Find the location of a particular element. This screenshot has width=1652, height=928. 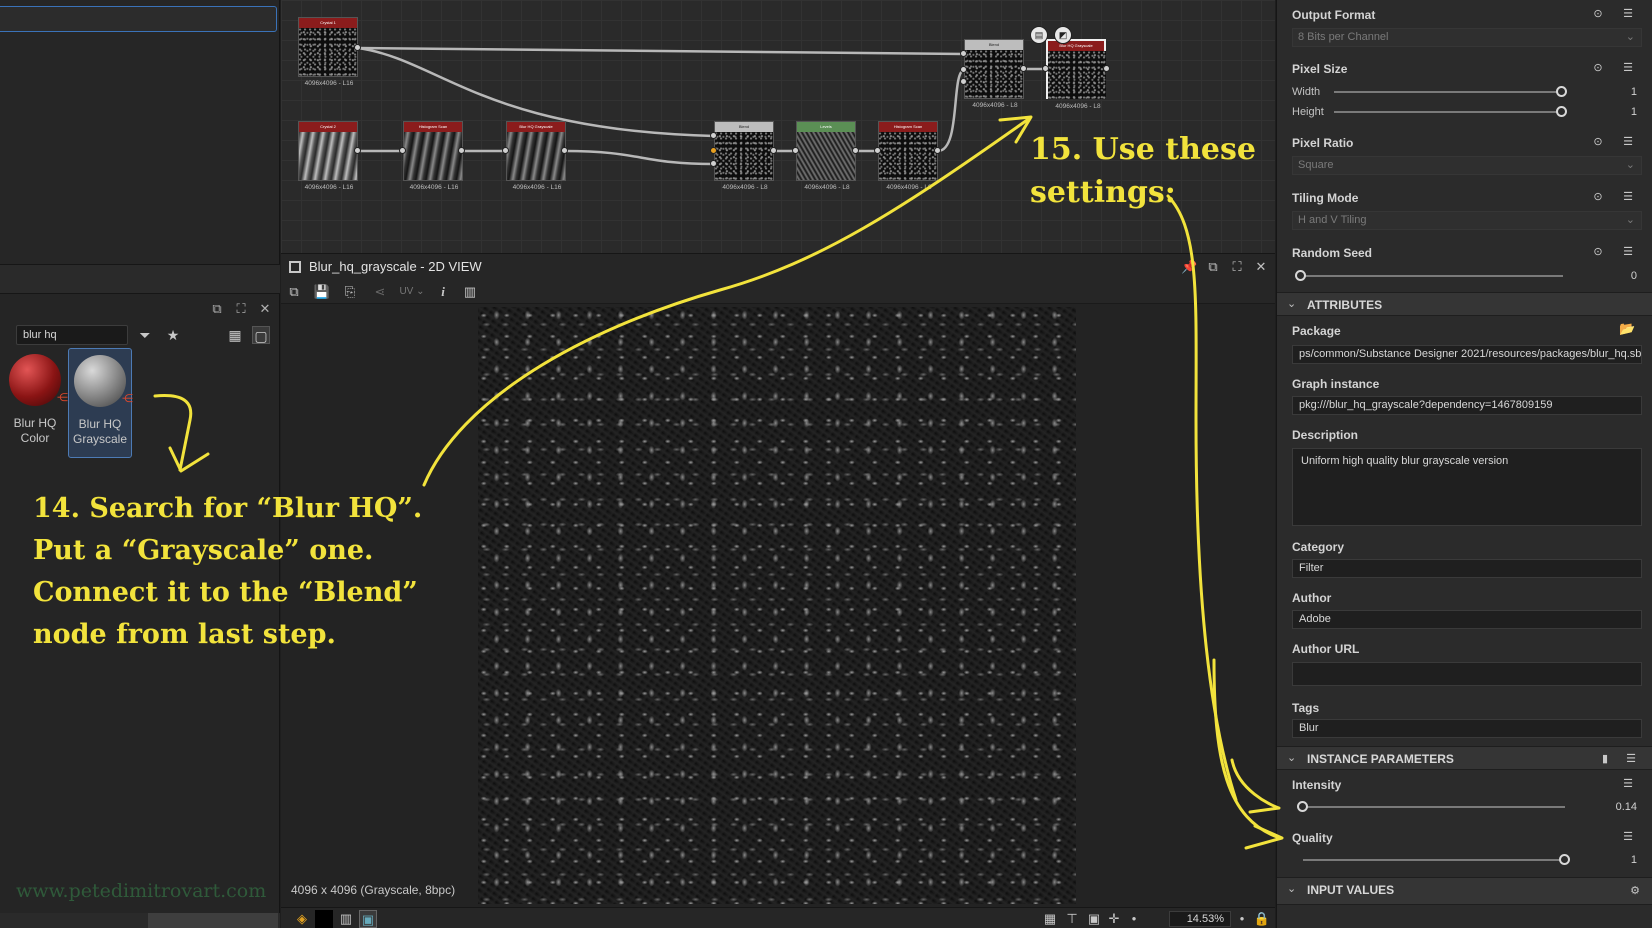

node-blur-hq-grayscale-a: Blur HQ Grayscale 4096x4096 - L16 is located at coordinates (536, 156).